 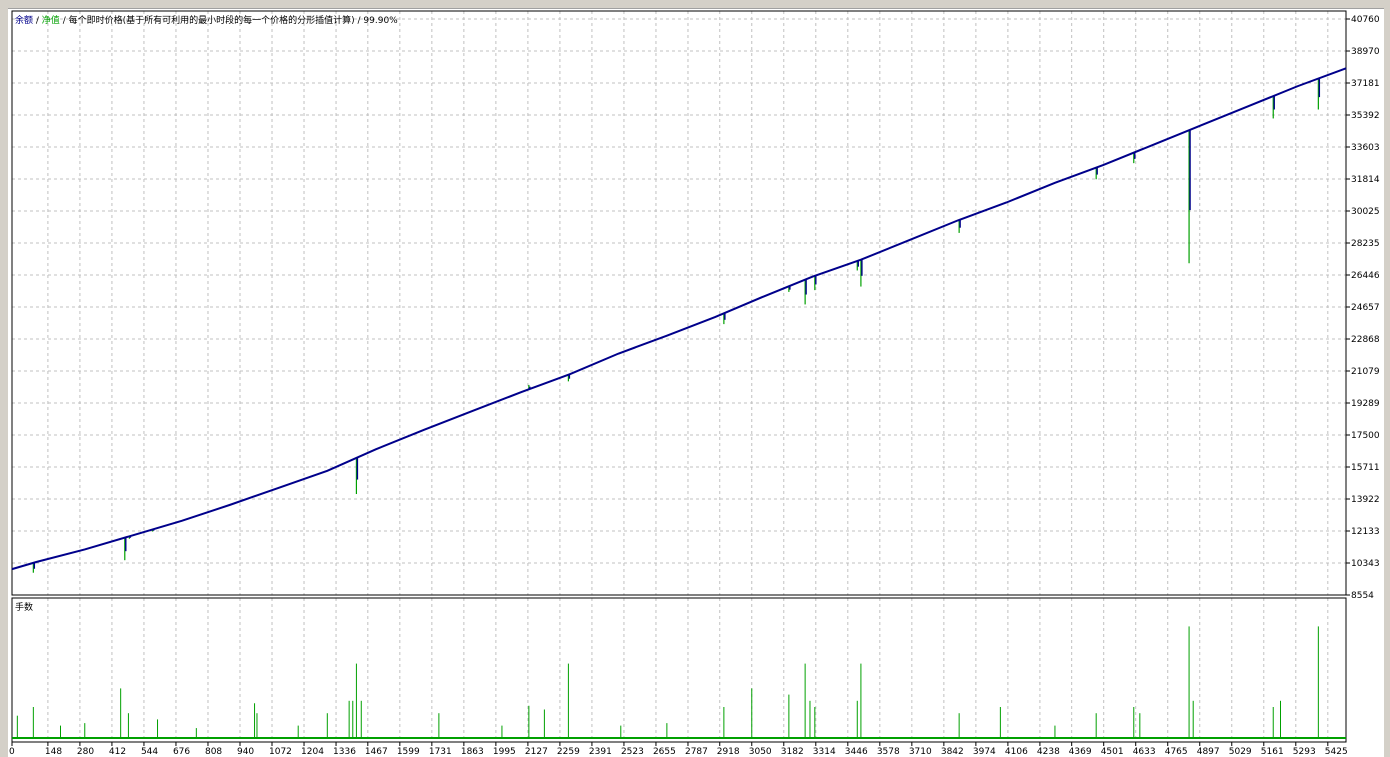 I want to click on x-tick-label: 2127, so click(x=536, y=752).